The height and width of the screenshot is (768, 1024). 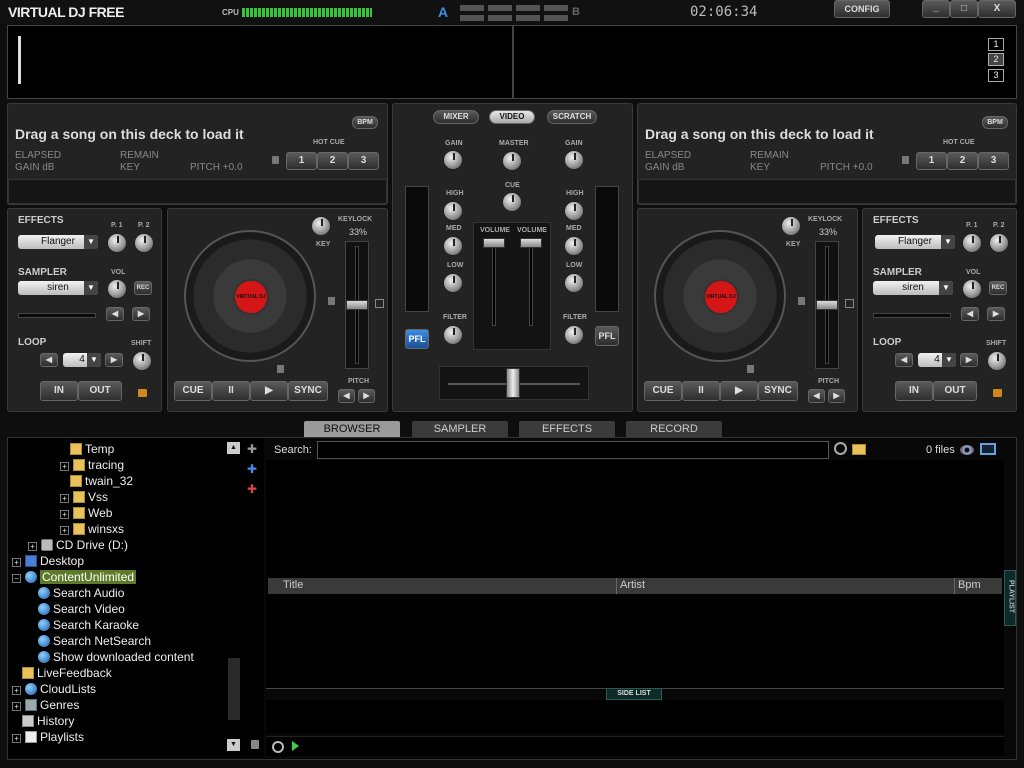 I want to click on tab-effects: EFFECTS, so click(x=567, y=429).